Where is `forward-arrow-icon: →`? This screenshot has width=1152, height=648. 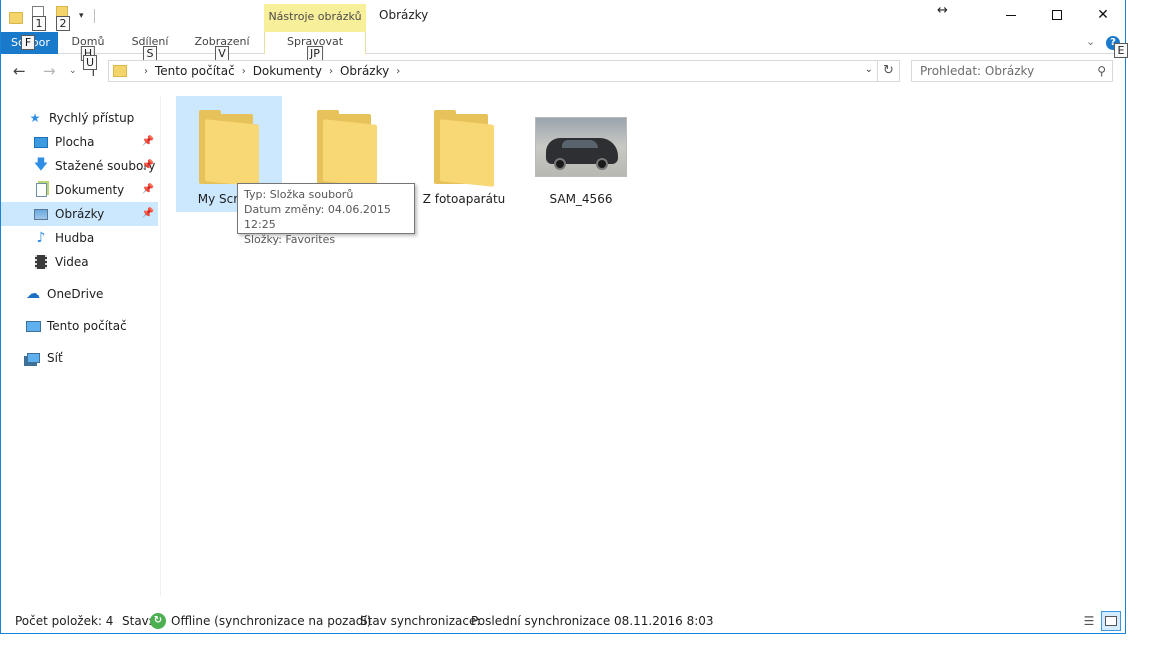 forward-arrow-icon: → is located at coordinates (49, 71).